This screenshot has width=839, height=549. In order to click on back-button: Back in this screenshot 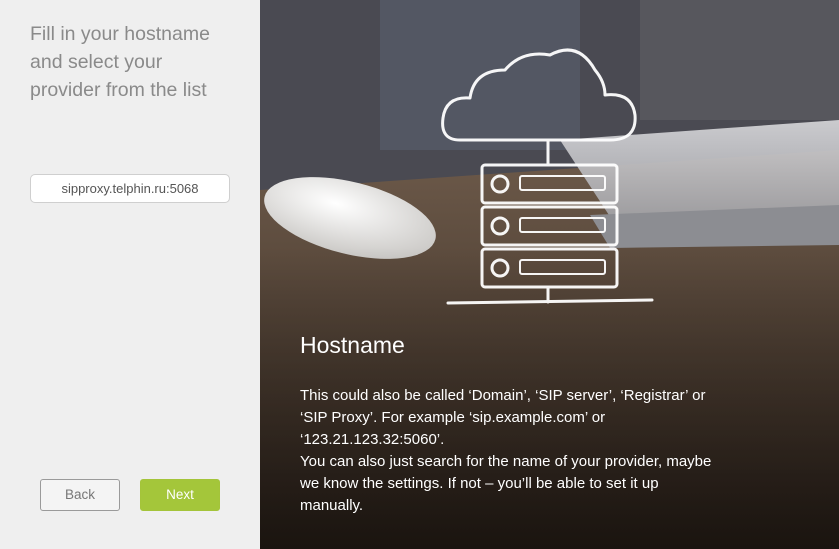, I will do `click(80, 495)`.